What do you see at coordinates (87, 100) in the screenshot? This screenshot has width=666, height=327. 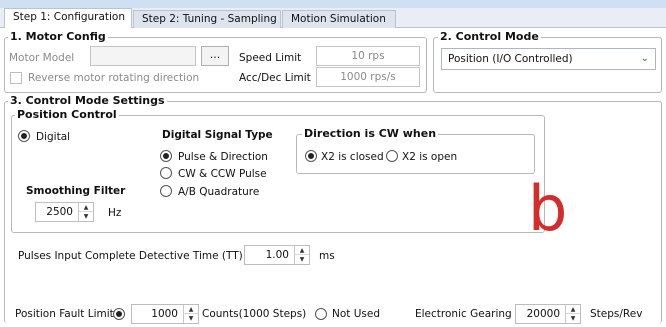 I see `control-mode-settings-legend: 3. Control Mode Settings` at bounding box center [87, 100].